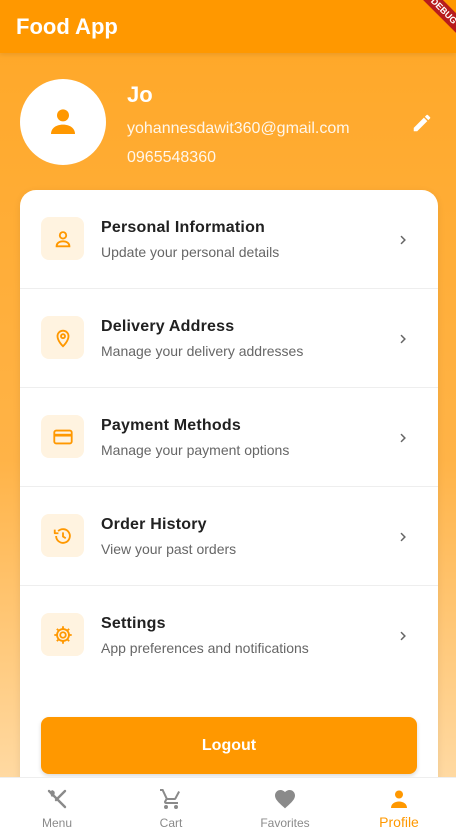 The image size is (456, 834). I want to click on app-bar: Food App DEBUG, so click(228, 26).